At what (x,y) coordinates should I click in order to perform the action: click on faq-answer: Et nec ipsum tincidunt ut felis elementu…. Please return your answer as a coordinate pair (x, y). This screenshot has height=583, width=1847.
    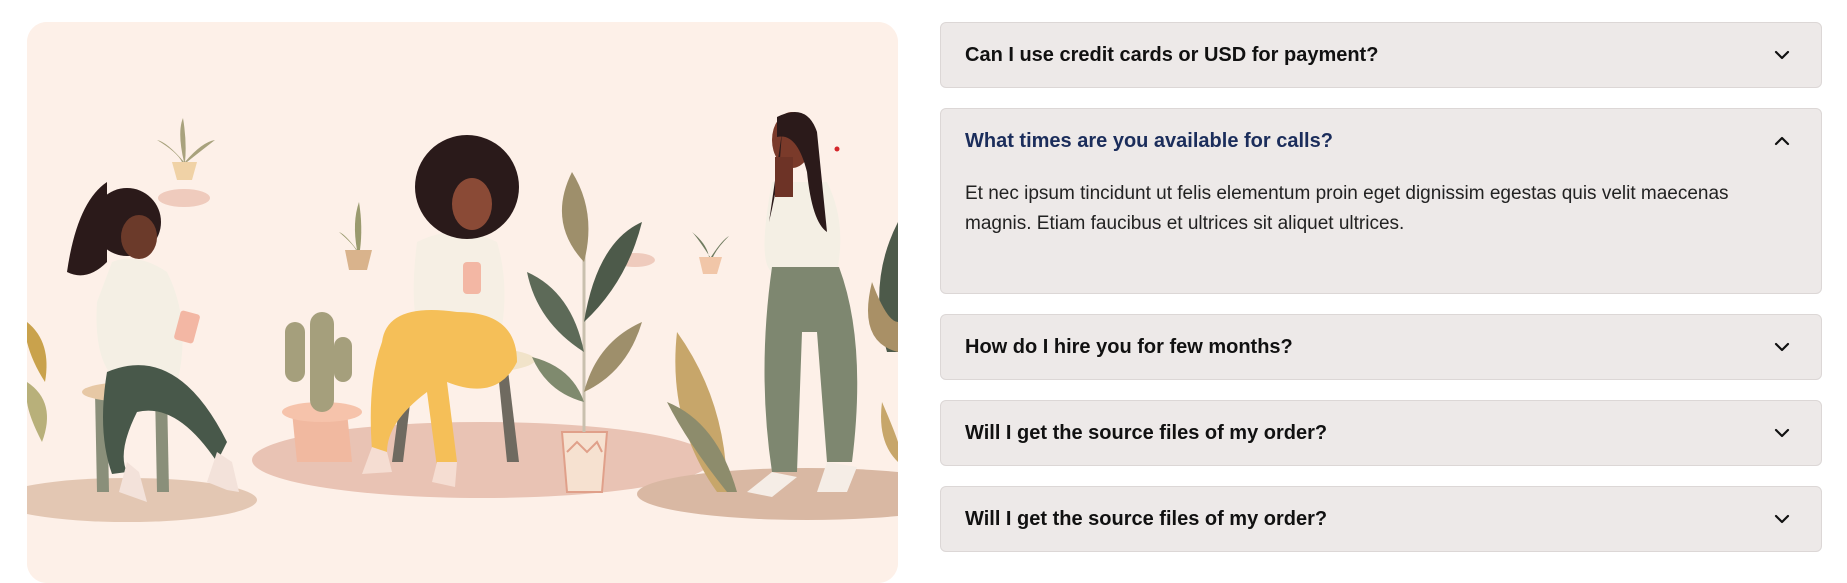
    Looking at the image, I should click on (1347, 208).